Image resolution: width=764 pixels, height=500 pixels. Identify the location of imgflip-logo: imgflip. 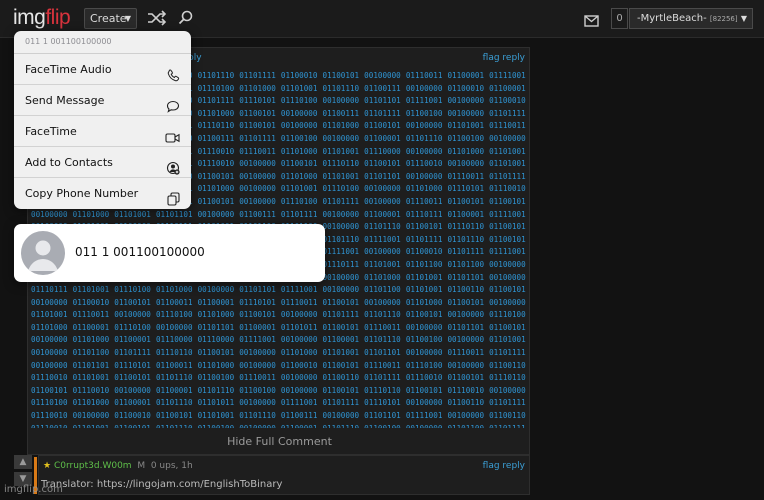
(42, 18).